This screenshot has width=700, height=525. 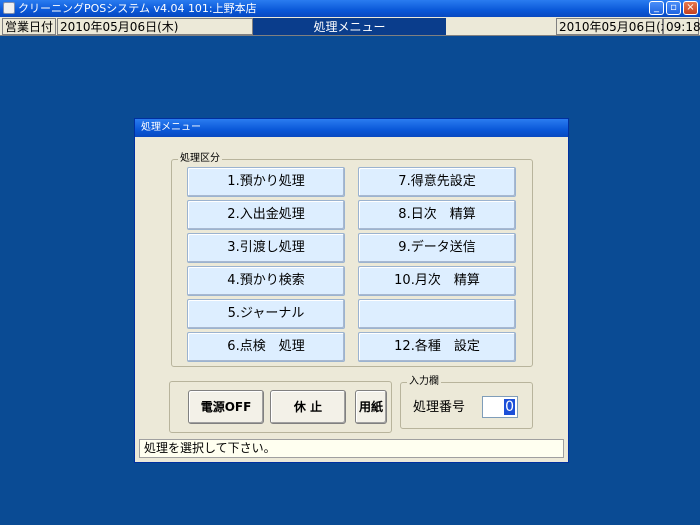 I want to click on process-number-value: 0, so click(x=509, y=407).